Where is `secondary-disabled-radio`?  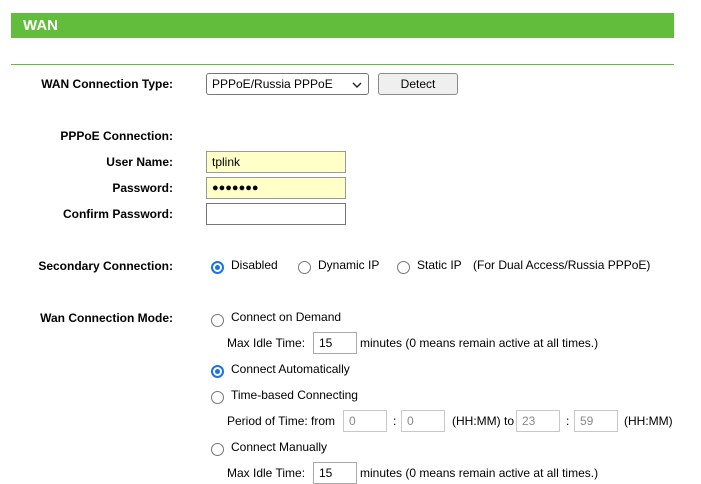
secondary-disabled-radio is located at coordinates (217, 267).